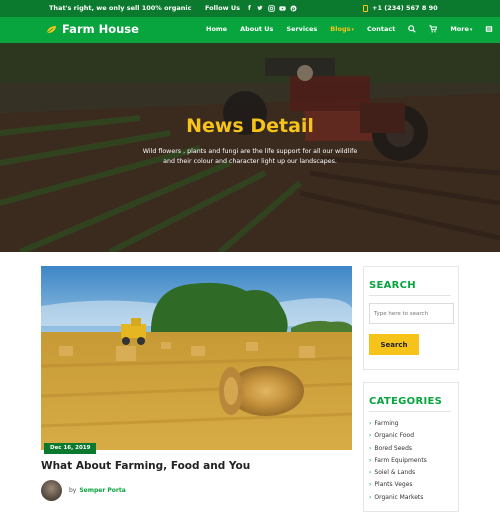 The image size is (500, 512). I want to click on category-label: Organic Markets, so click(399, 497).